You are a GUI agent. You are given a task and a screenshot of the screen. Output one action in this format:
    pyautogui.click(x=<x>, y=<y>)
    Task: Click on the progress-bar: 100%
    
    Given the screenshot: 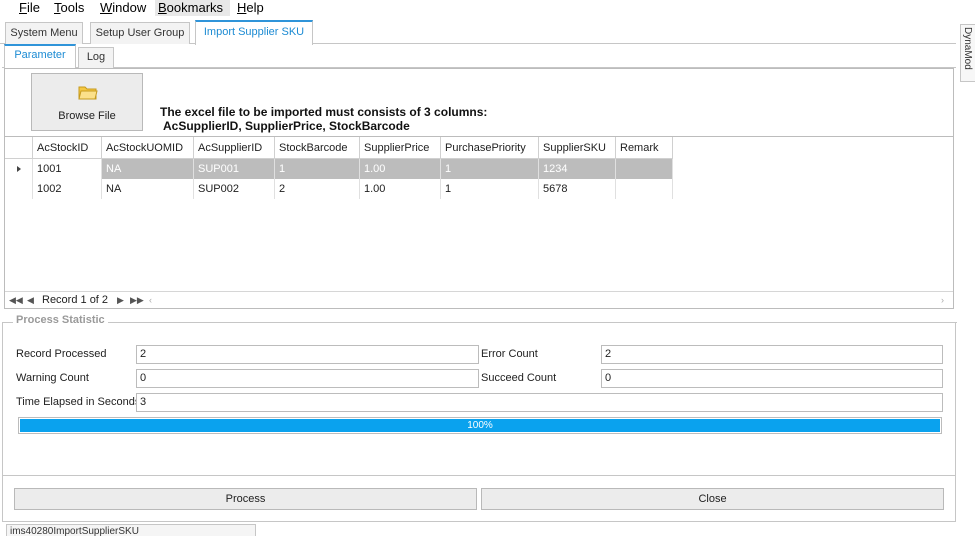 What is the action you would take?
    pyautogui.click(x=480, y=425)
    